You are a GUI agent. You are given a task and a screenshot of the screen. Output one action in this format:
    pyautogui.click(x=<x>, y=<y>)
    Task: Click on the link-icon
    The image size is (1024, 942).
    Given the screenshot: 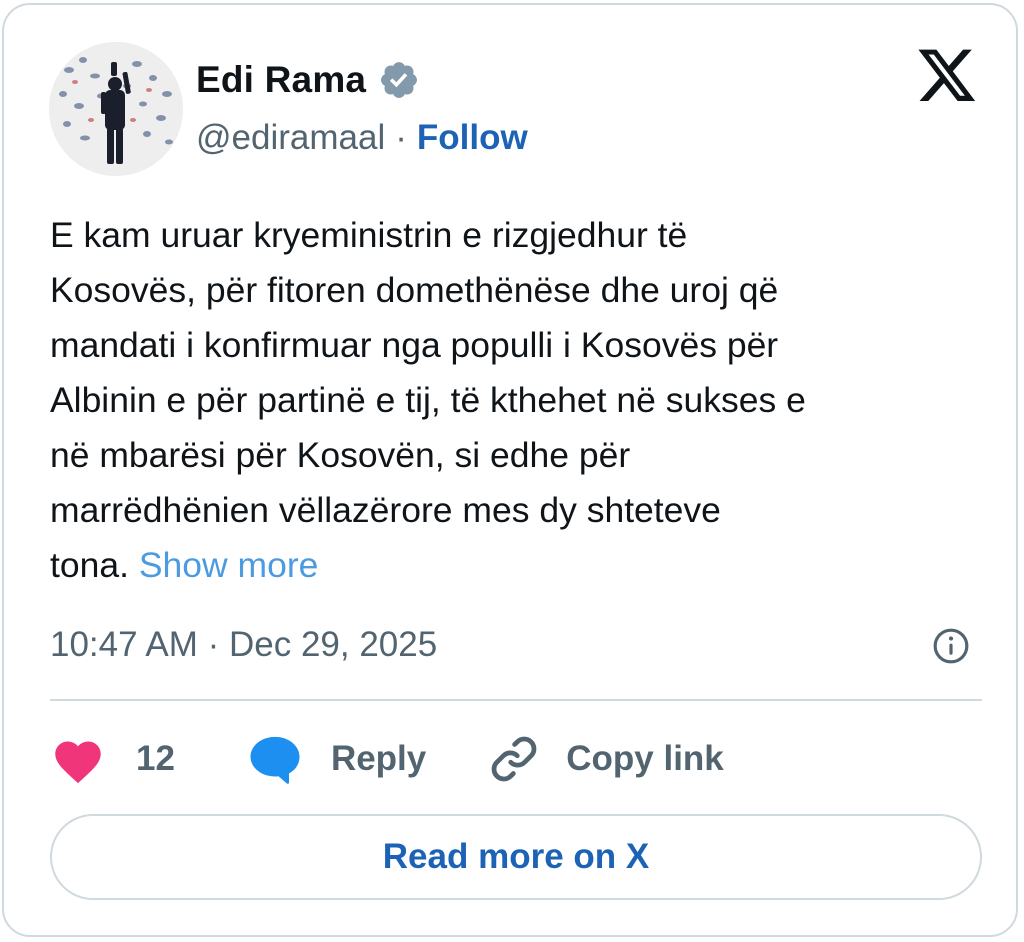 What is the action you would take?
    pyautogui.click(x=514, y=759)
    